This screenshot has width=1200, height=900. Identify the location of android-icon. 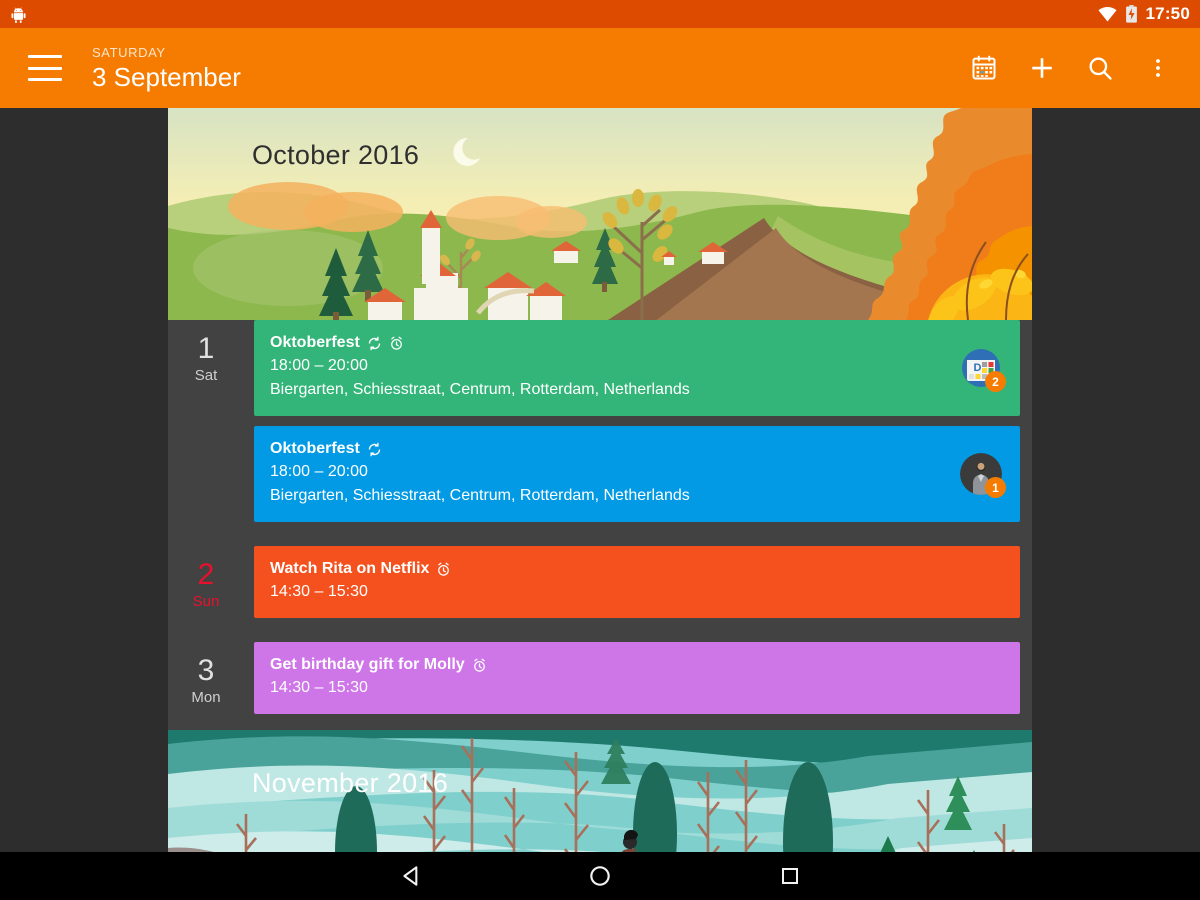
(18, 14).